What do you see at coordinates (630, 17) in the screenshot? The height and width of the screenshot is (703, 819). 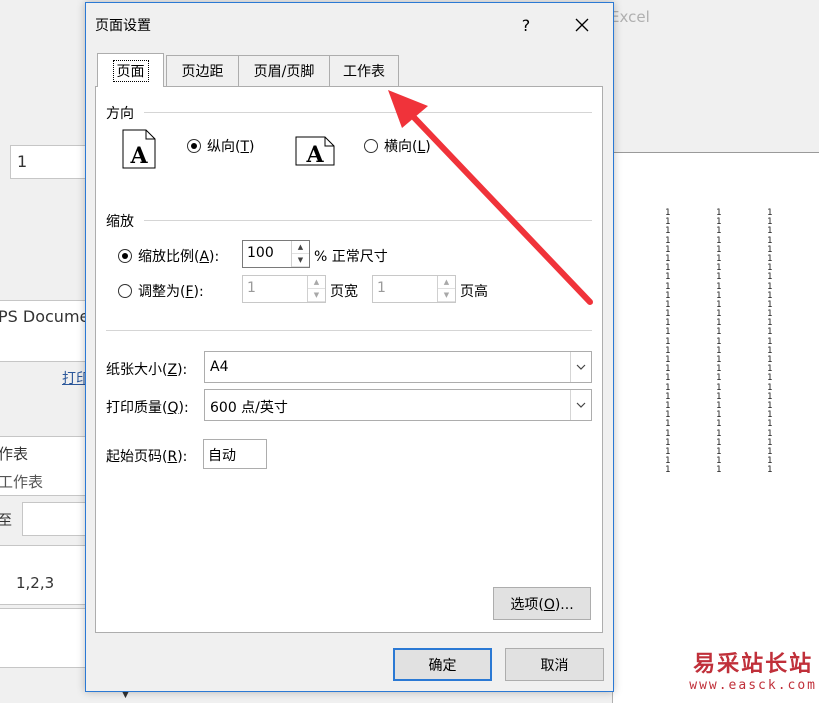 I see `app-title-fragment: Excel` at bounding box center [630, 17].